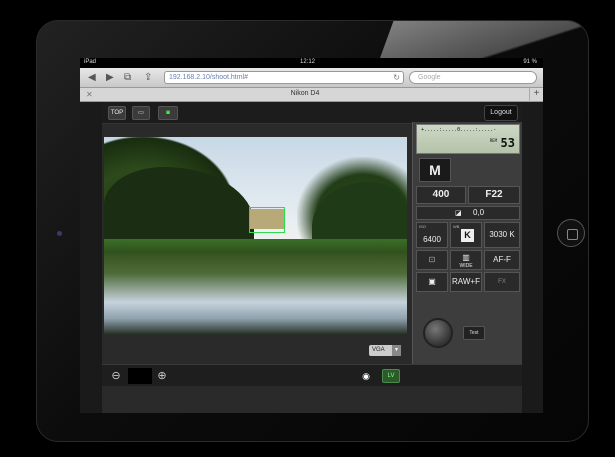 This screenshot has height=457, width=615. What do you see at coordinates (117, 113) in the screenshot?
I see `top-button: TOP` at bounding box center [117, 113].